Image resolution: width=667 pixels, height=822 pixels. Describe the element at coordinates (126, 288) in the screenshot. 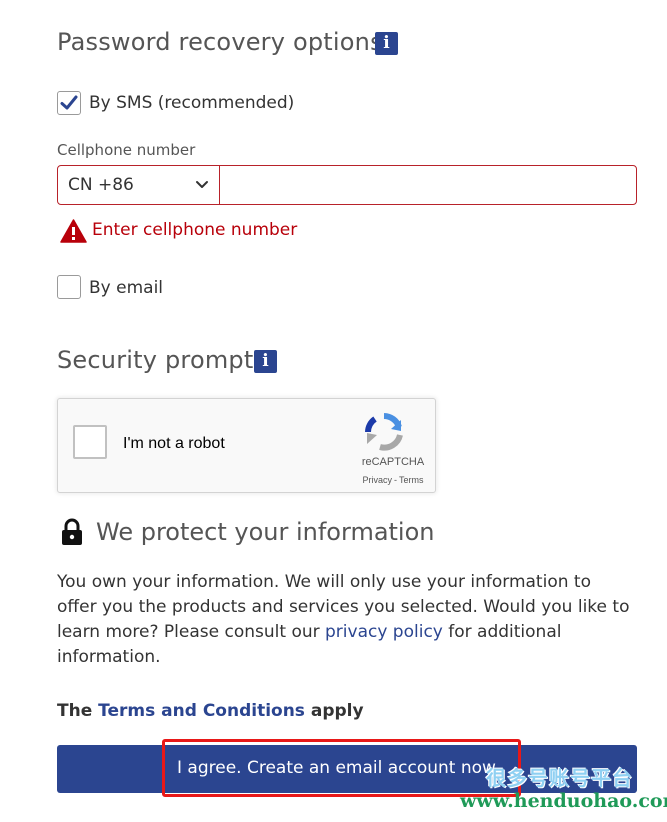

I see `email-option-label: By email` at that location.